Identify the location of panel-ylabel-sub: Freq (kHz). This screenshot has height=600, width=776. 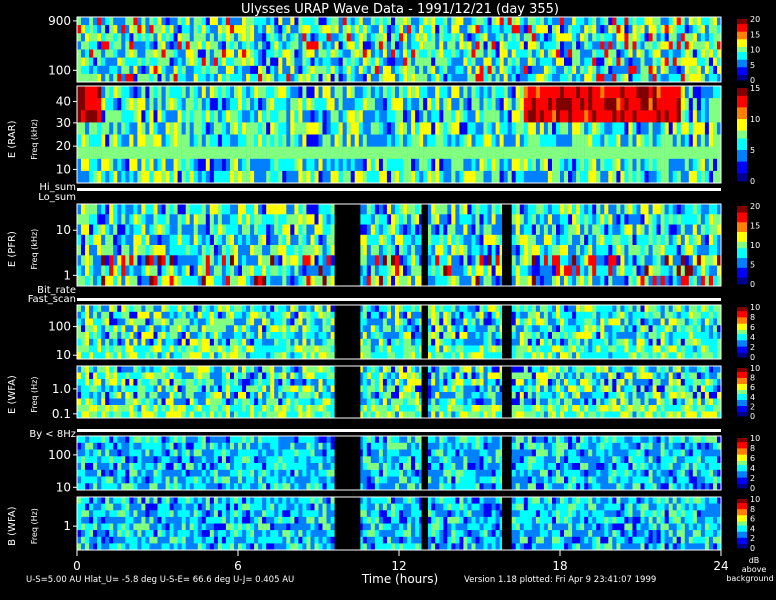
(34, 249).